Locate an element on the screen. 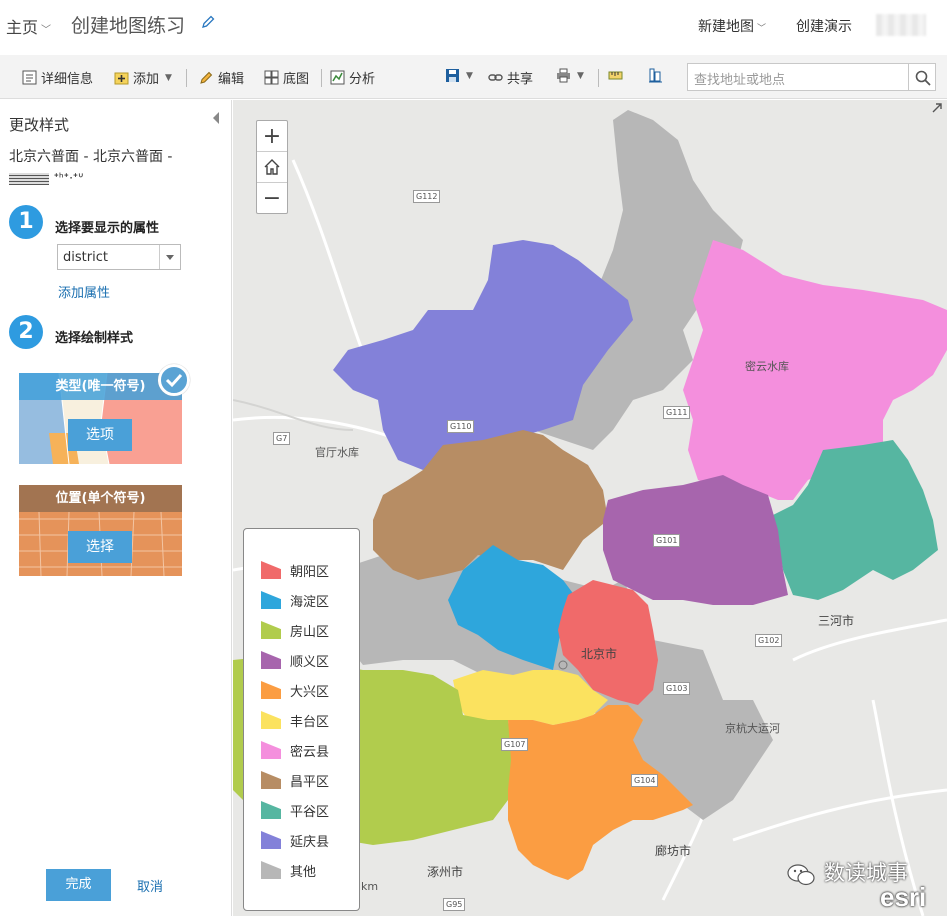  legend-label: 朝阳区 is located at coordinates (310, 572).